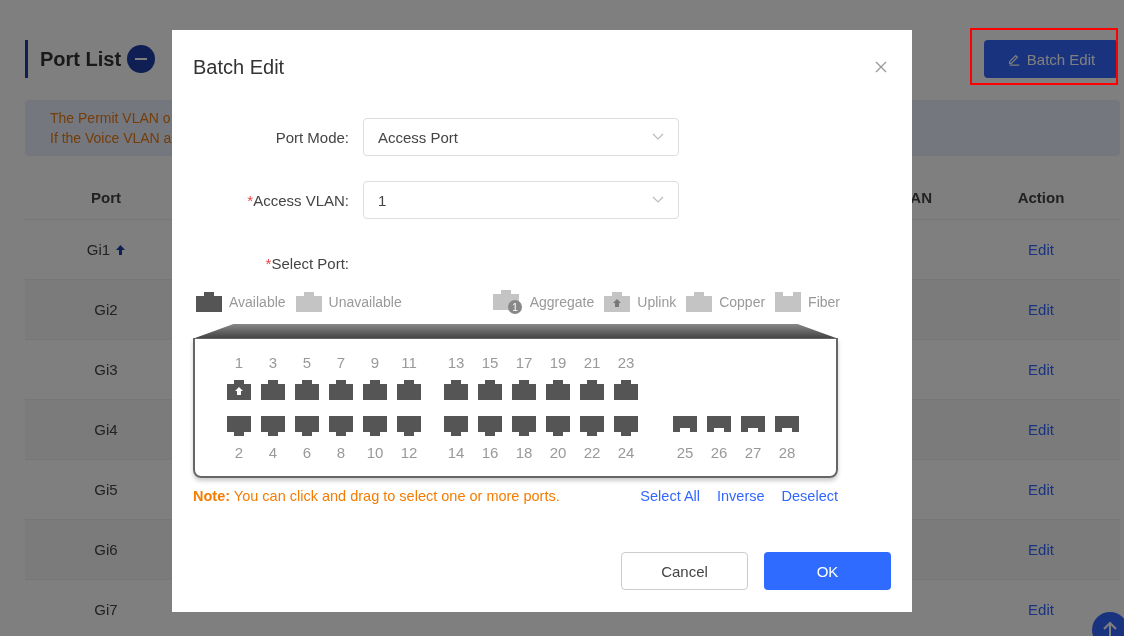 The width and height of the screenshot is (1124, 636). I want to click on legend-label: Uplink, so click(657, 302).